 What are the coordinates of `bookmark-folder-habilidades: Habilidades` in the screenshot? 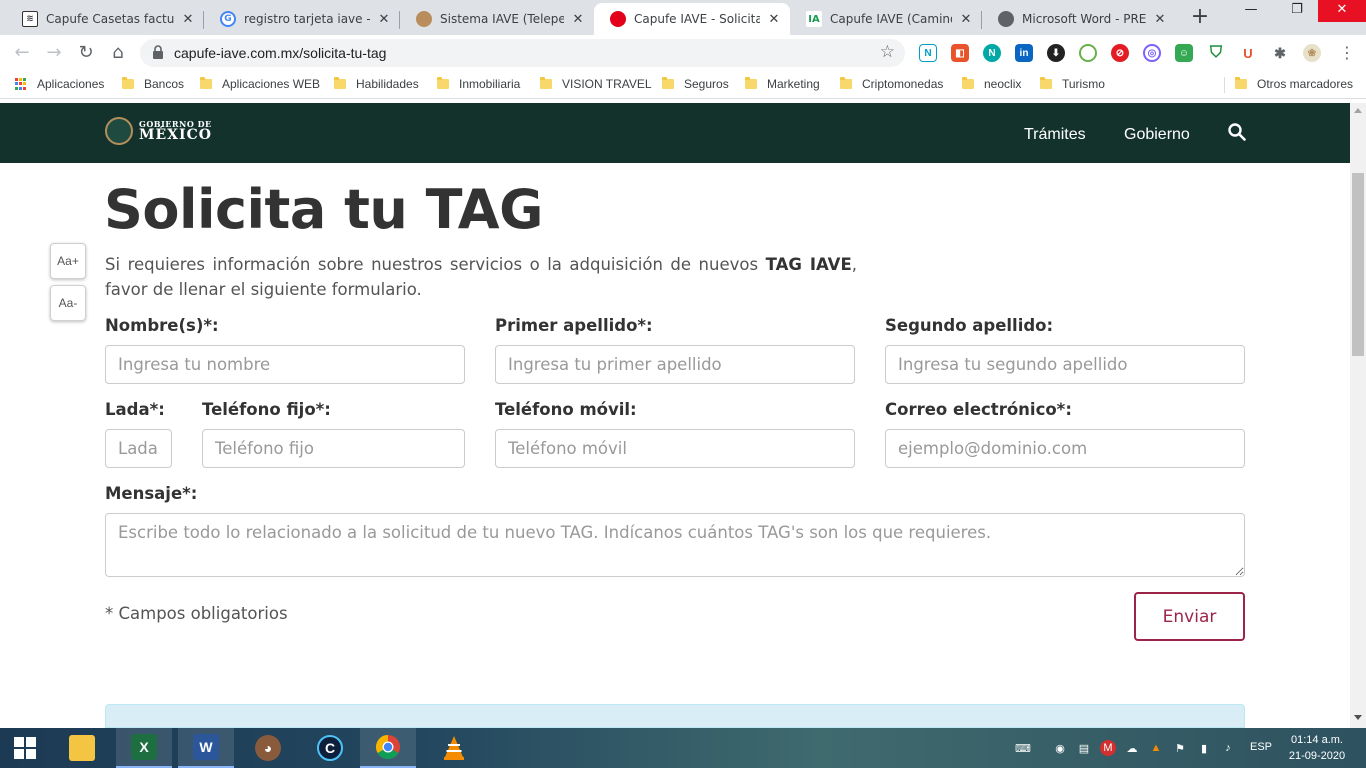 It's located at (376, 84).